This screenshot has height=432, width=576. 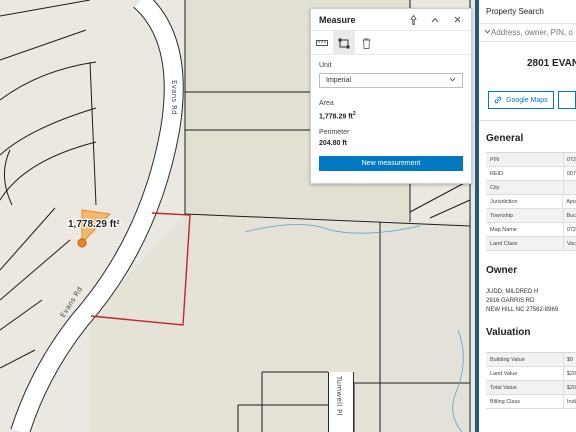 I want to click on perimeter-label: Perimeter, so click(x=334, y=133).